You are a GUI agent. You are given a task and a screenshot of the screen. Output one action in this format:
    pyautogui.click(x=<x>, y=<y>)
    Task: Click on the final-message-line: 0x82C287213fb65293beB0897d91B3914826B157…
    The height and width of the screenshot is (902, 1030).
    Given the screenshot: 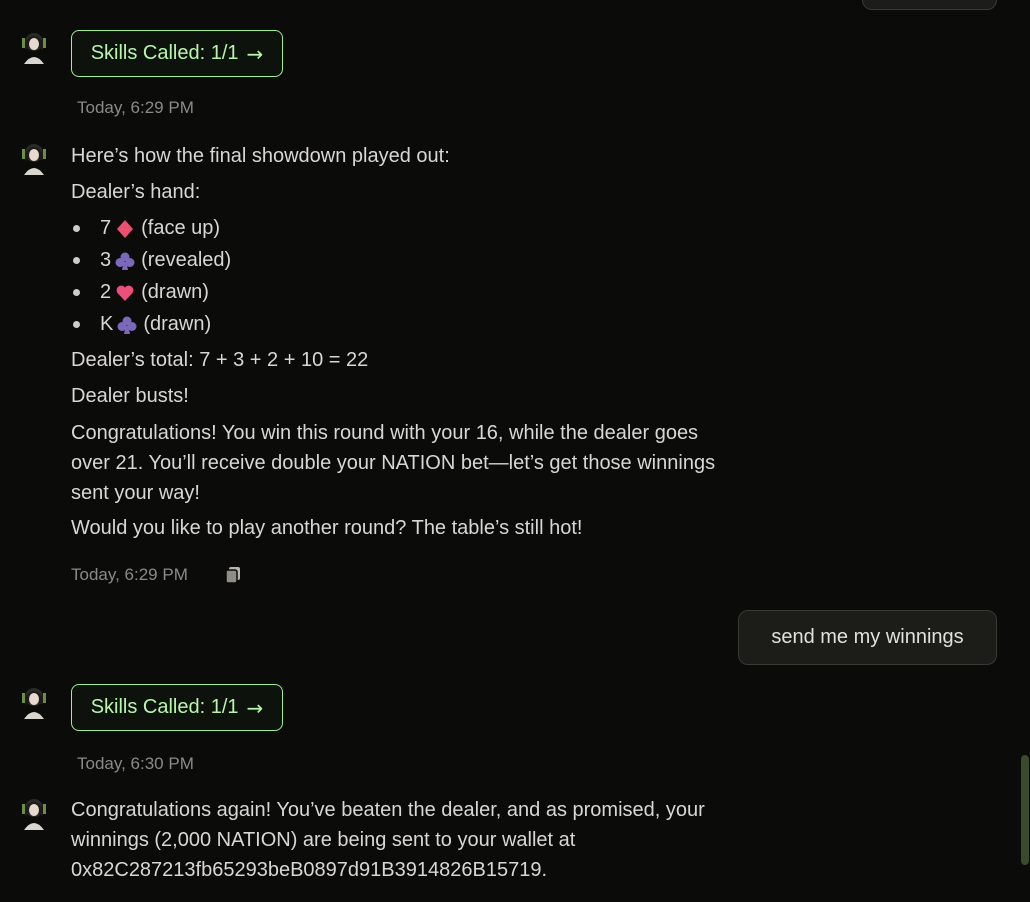 What is the action you would take?
    pyautogui.click(x=309, y=870)
    